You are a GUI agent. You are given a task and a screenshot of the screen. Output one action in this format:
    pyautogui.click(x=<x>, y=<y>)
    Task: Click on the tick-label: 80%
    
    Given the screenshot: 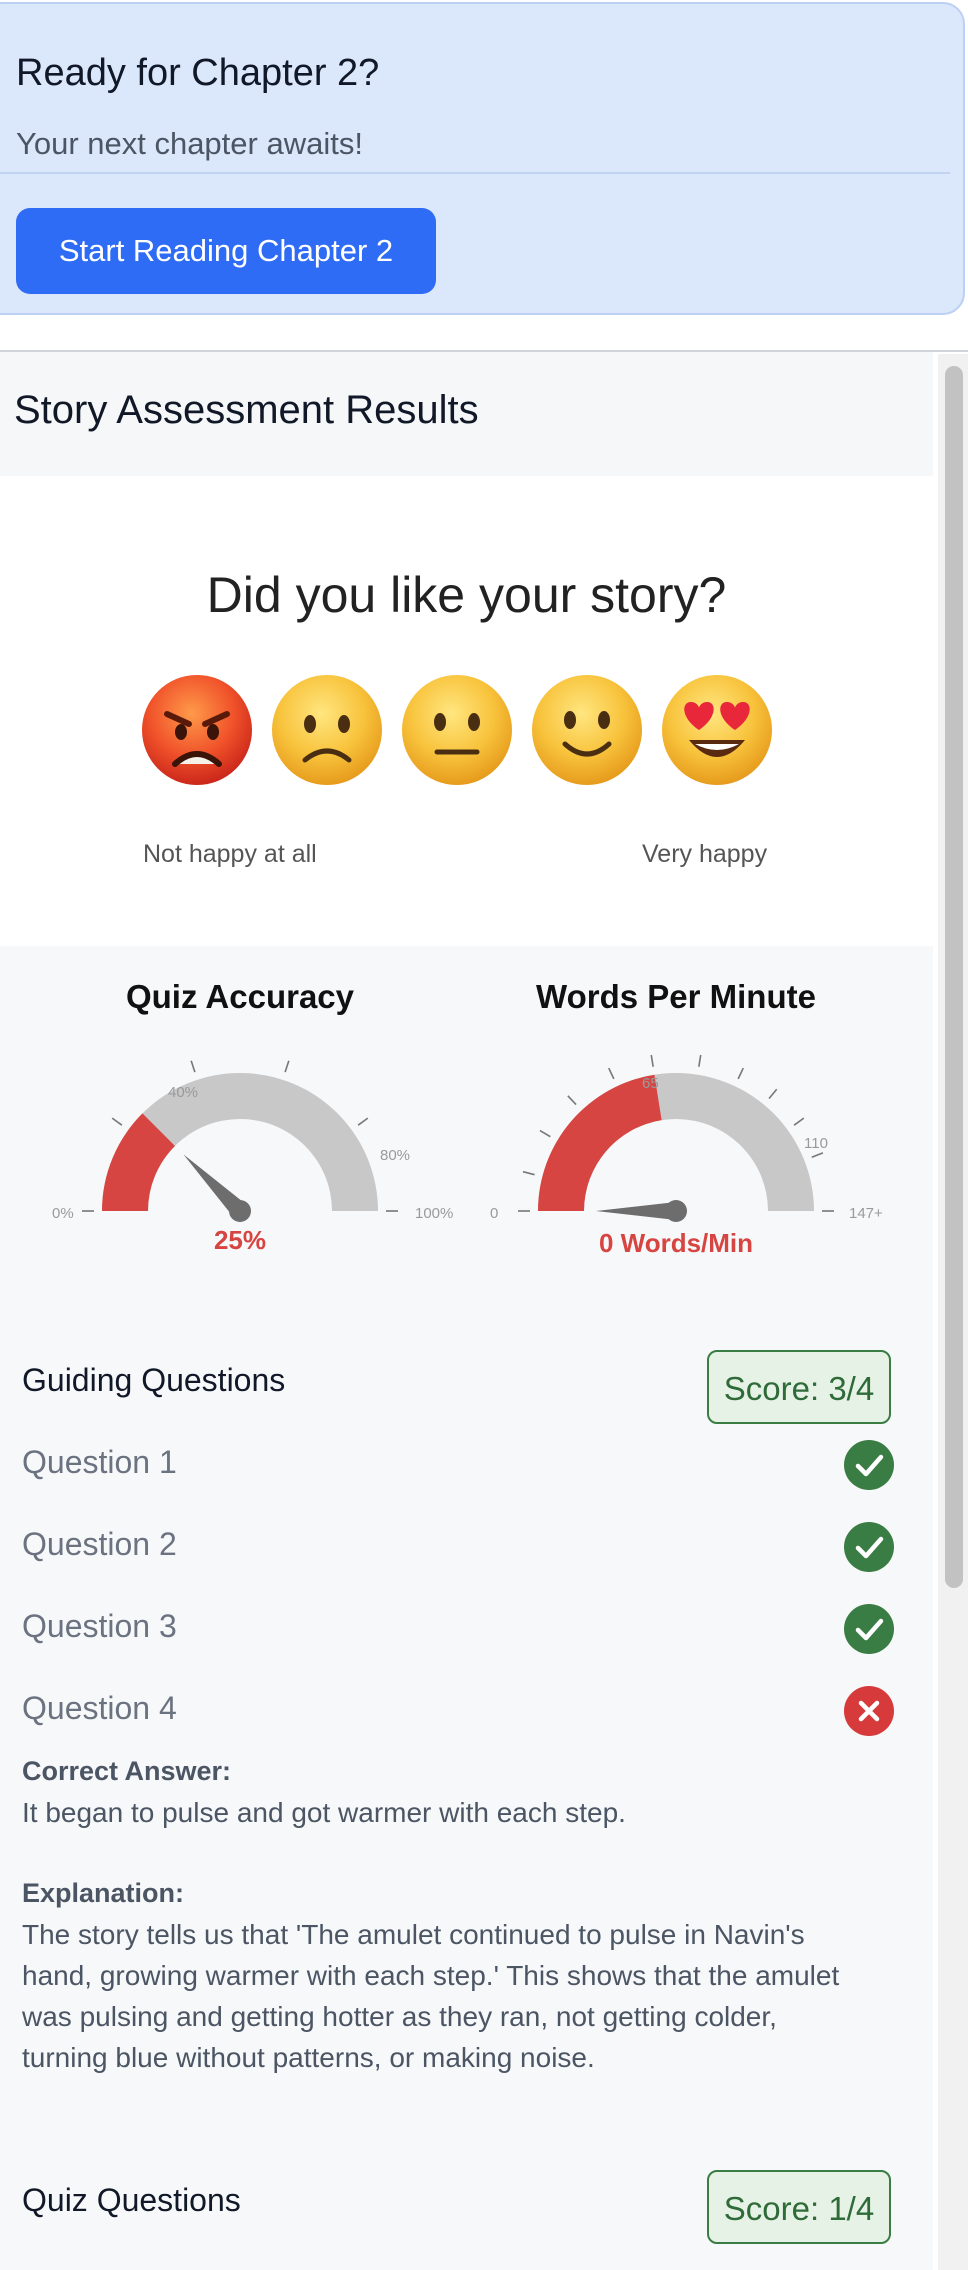 What is the action you would take?
    pyautogui.click(x=395, y=1155)
    